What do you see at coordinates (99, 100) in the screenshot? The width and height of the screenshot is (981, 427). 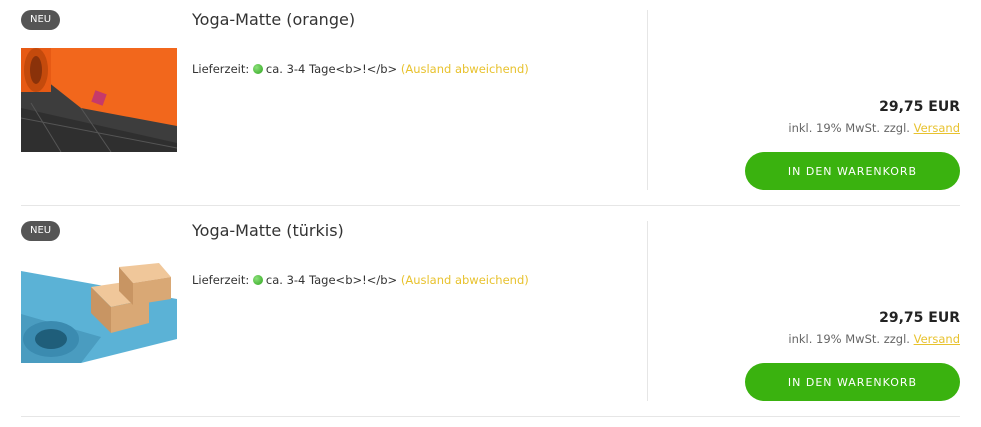 I see `orange-yoga-mat-image` at bounding box center [99, 100].